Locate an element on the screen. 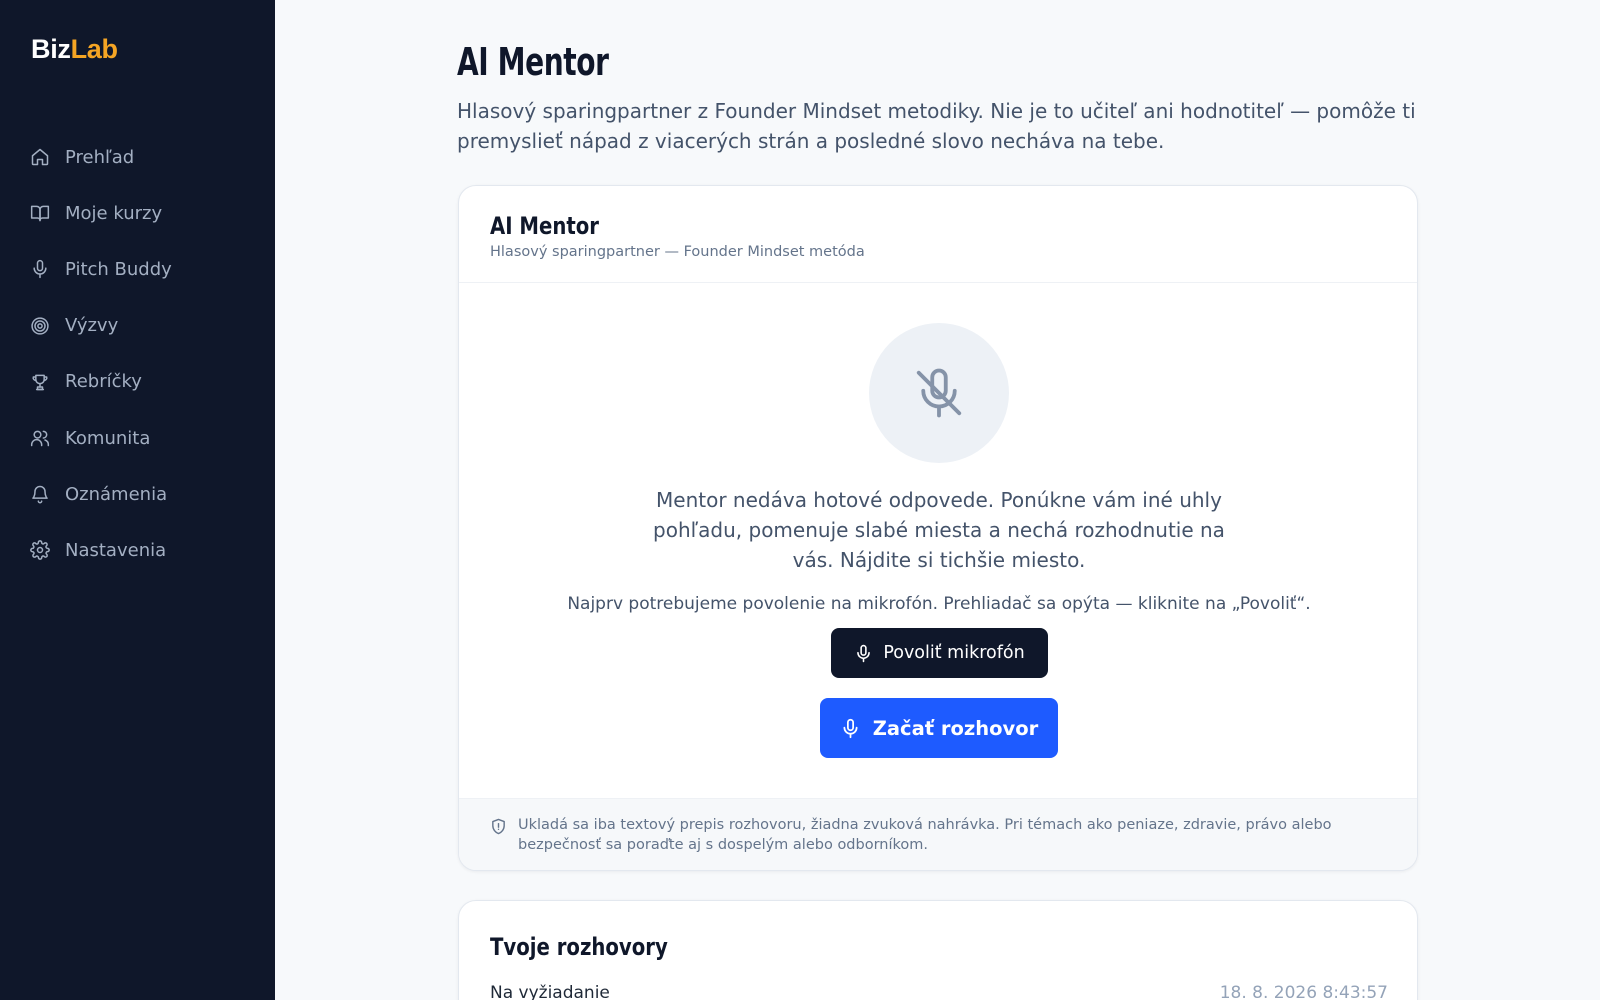 This screenshot has height=1000, width=1600. sidebar-item-komunita: Komunita is located at coordinates (137, 438).